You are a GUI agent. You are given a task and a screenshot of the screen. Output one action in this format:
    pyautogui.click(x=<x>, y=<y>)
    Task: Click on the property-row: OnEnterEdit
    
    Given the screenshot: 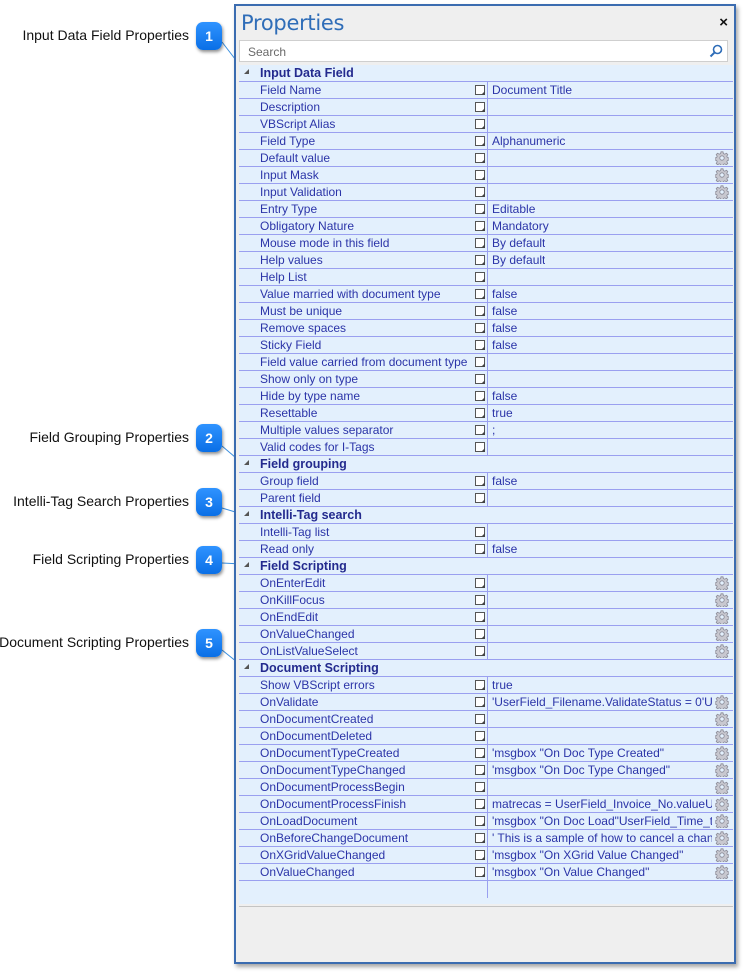 What is the action you would take?
    pyautogui.click(x=486, y=583)
    